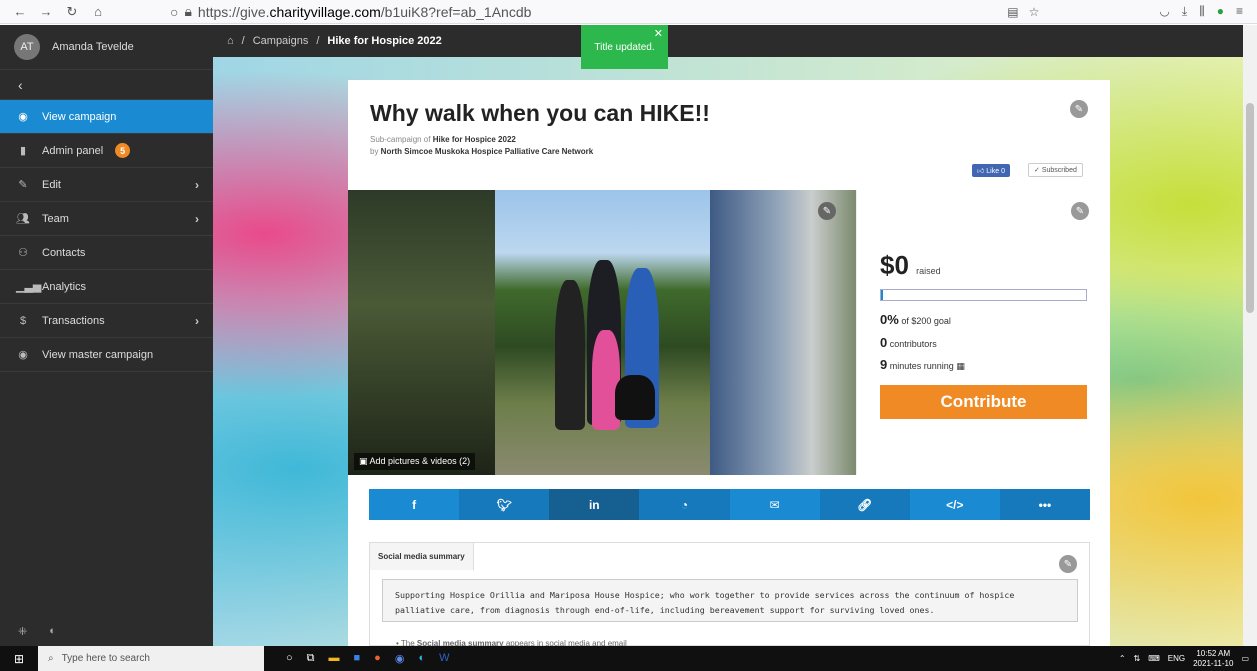 The width and height of the screenshot is (1257, 671). Describe the element at coordinates (151, 658) in the screenshot. I see `taskbar-search: ⌕ Type here to search` at that location.